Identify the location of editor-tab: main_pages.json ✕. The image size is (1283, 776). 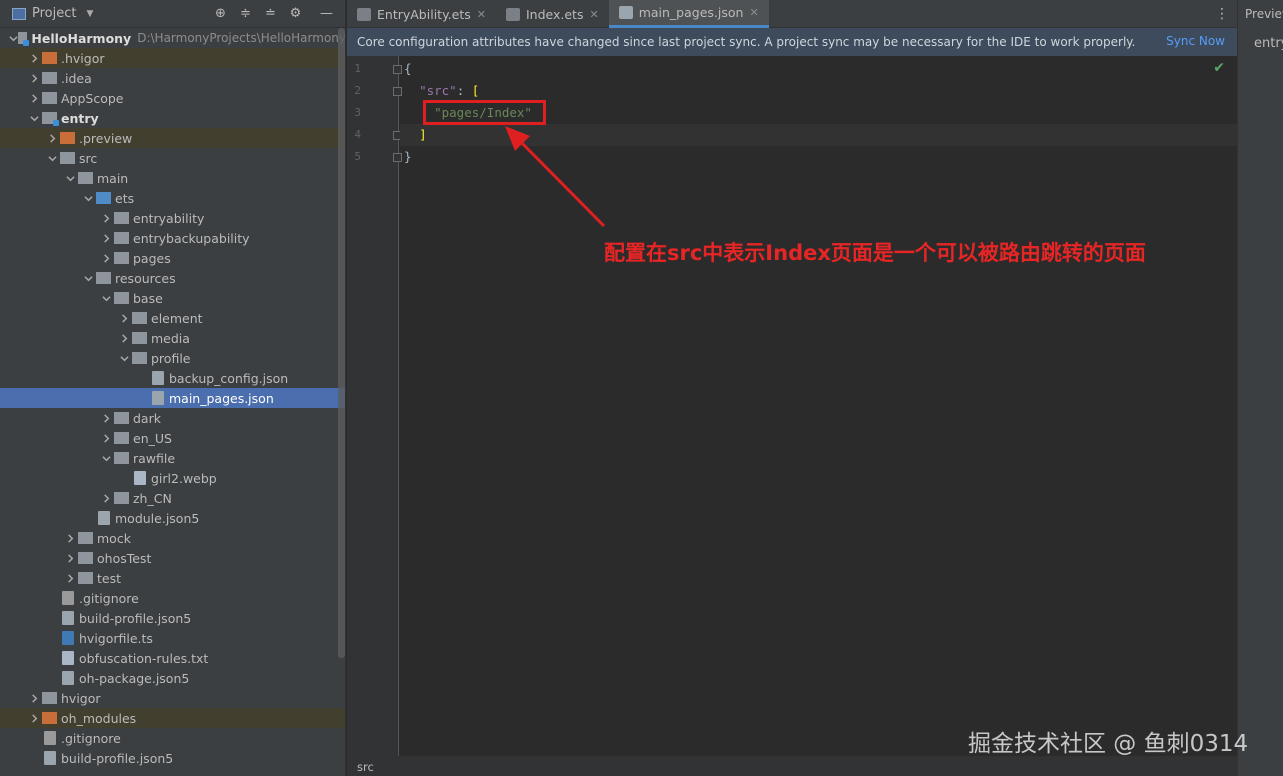
(688, 14).